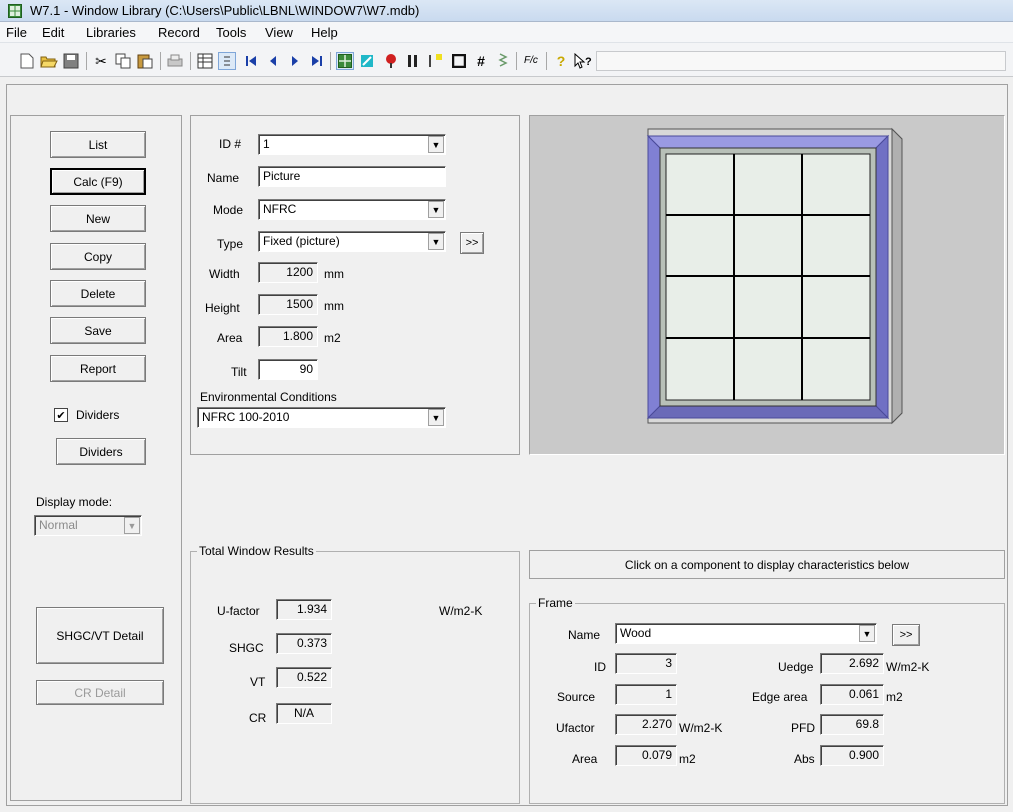  Describe the element at coordinates (352, 144) in the screenshot. I see `id-select: 1 ▼` at that location.